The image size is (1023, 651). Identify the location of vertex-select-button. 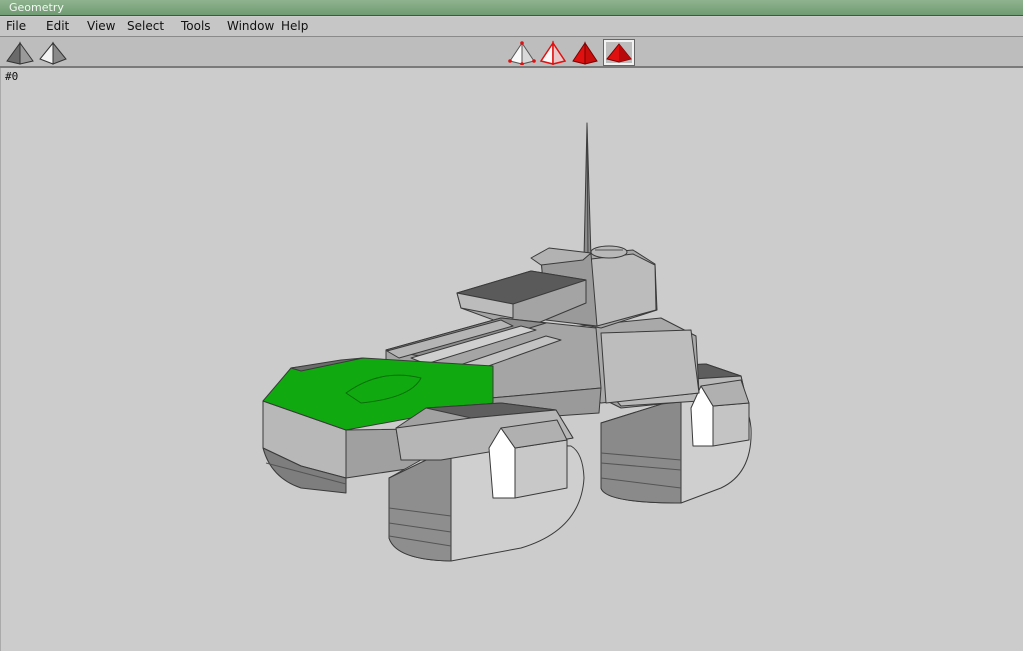
(522, 52).